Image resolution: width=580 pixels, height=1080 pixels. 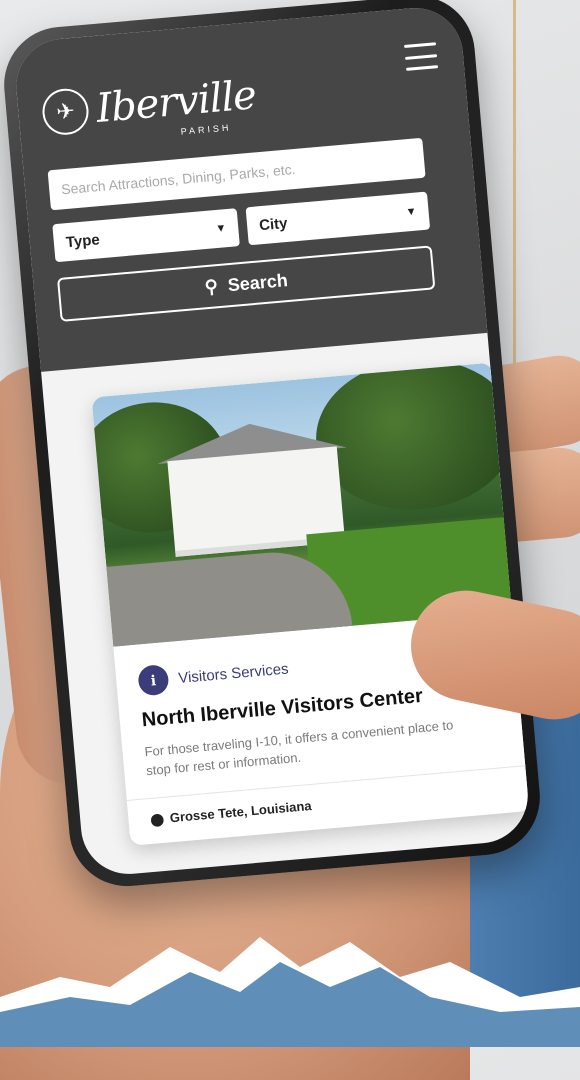 I want to click on listing-category: ℹ Visitors Services, so click(x=213, y=675).